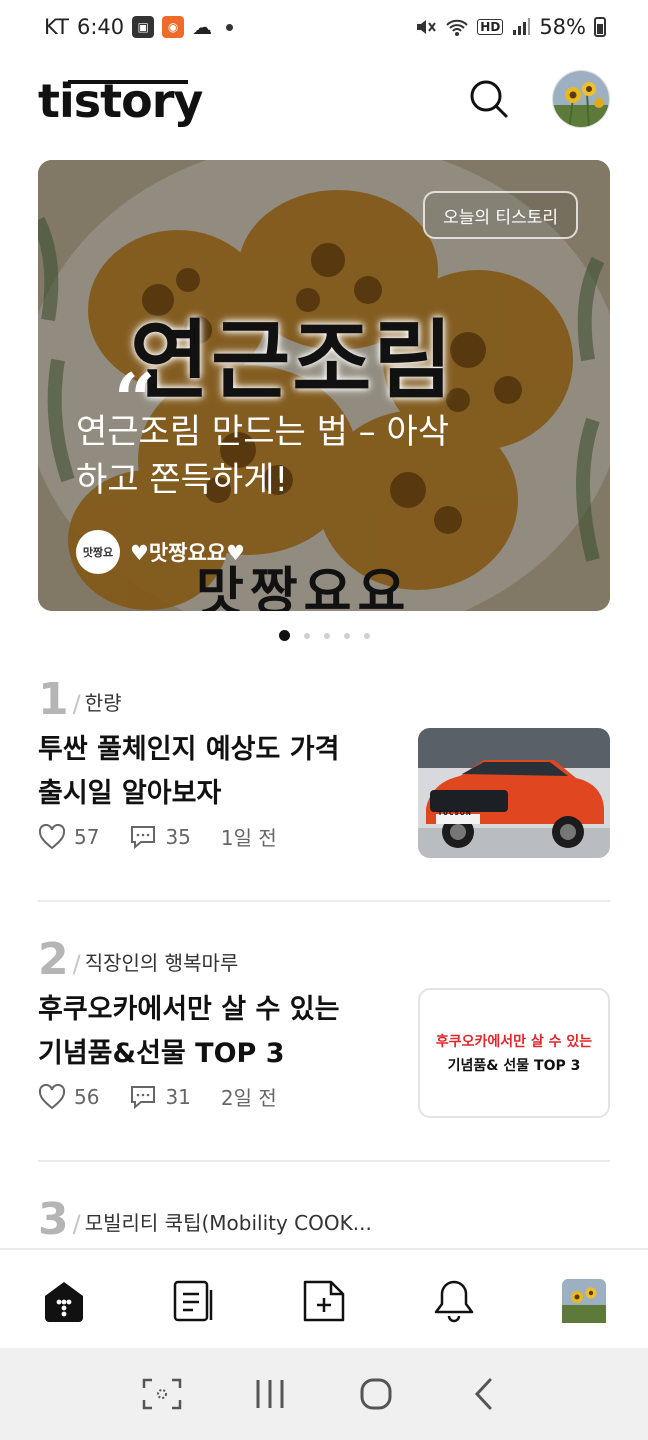  What do you see at coordinates (514, 1053) in the screenshot?
I see `post-thumbnail: 후쿠오카에서만 살 수 있는 기념품& 선물 TOP 3` at bounding box center [514, 1053].